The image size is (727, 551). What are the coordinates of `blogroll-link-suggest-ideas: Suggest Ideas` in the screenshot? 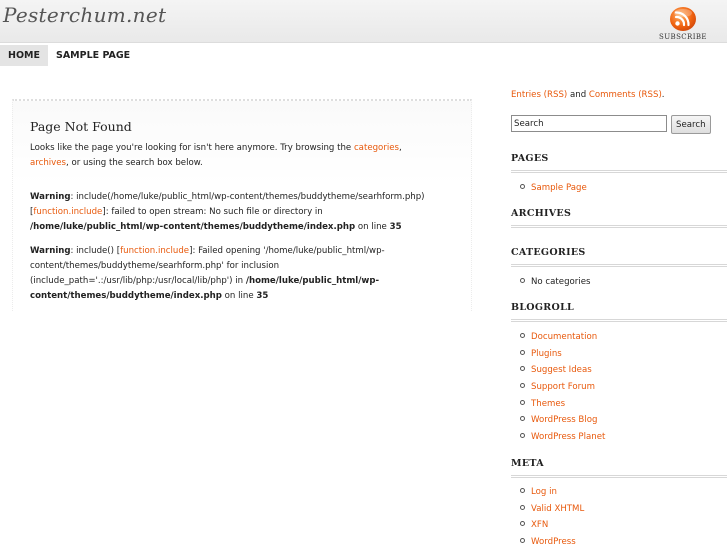 It's located at (561, 370).